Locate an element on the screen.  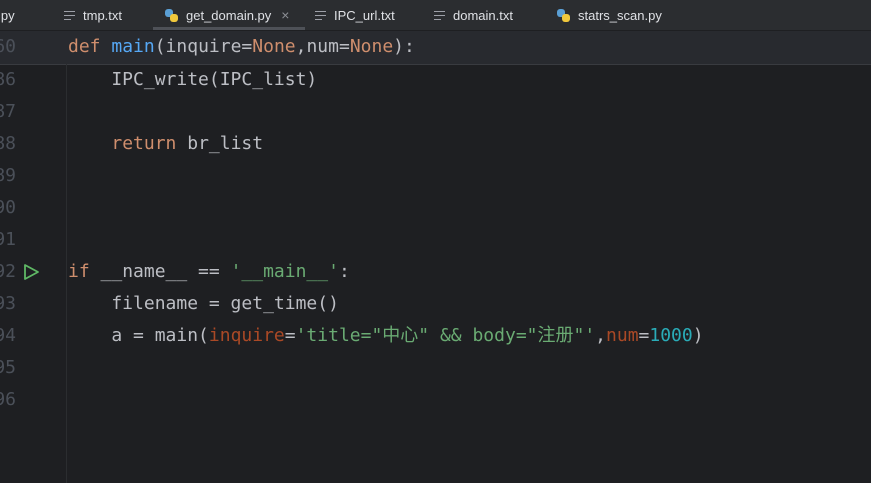
code-line: 89 is located at coordinates (435, 176).